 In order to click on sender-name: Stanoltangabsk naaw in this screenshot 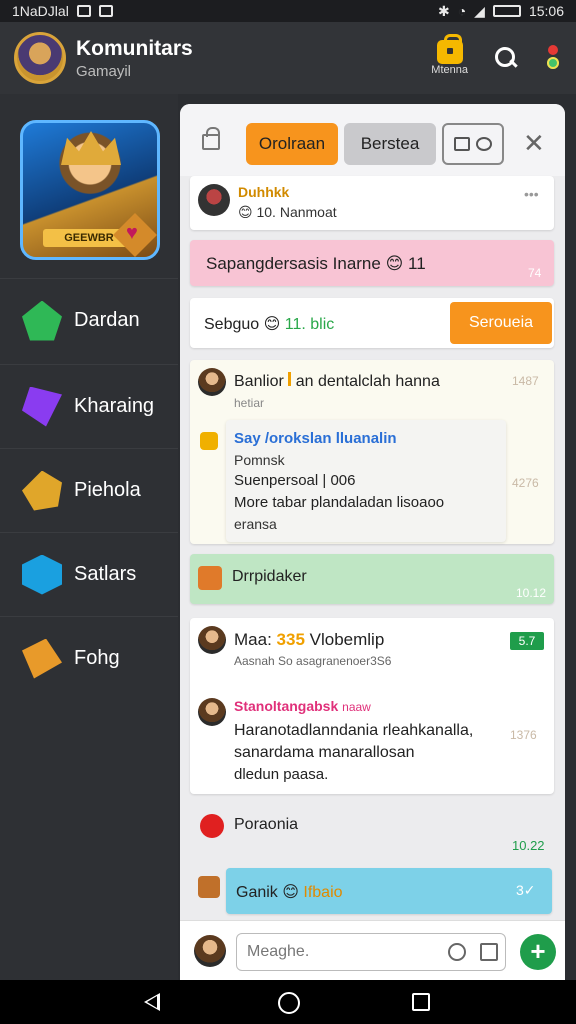, I will do `click(302, 706)`.